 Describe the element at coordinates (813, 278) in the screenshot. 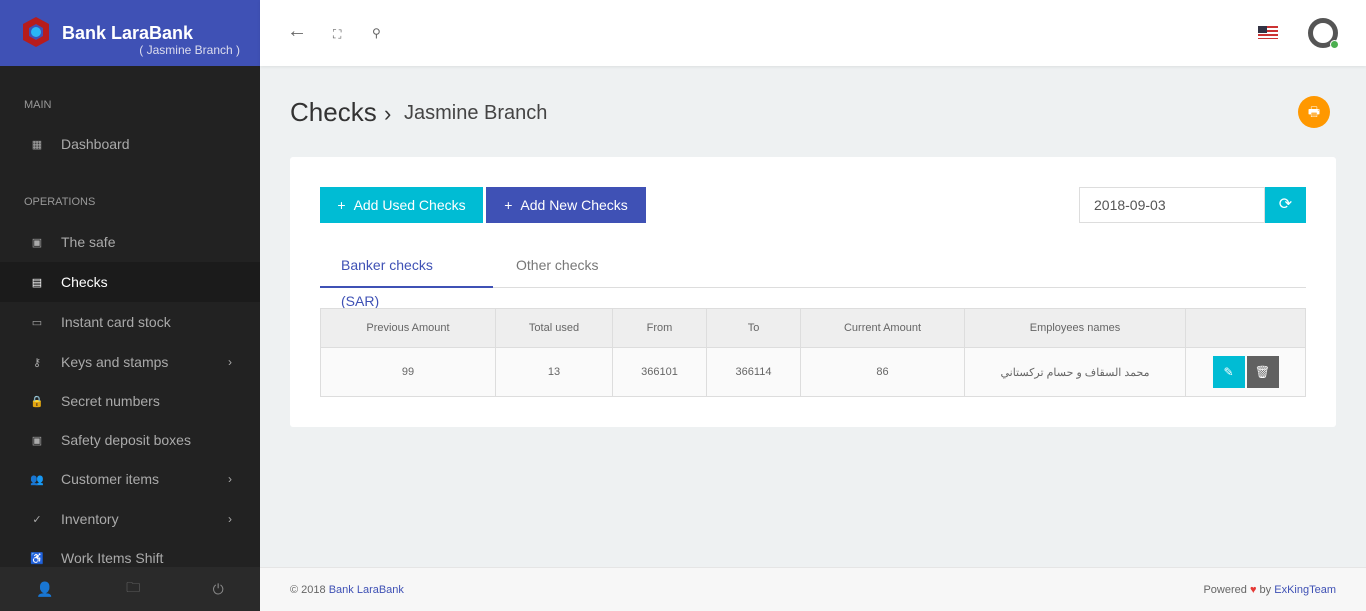

I see `tabs: Banker checks (SAR) Other checks` at that location.